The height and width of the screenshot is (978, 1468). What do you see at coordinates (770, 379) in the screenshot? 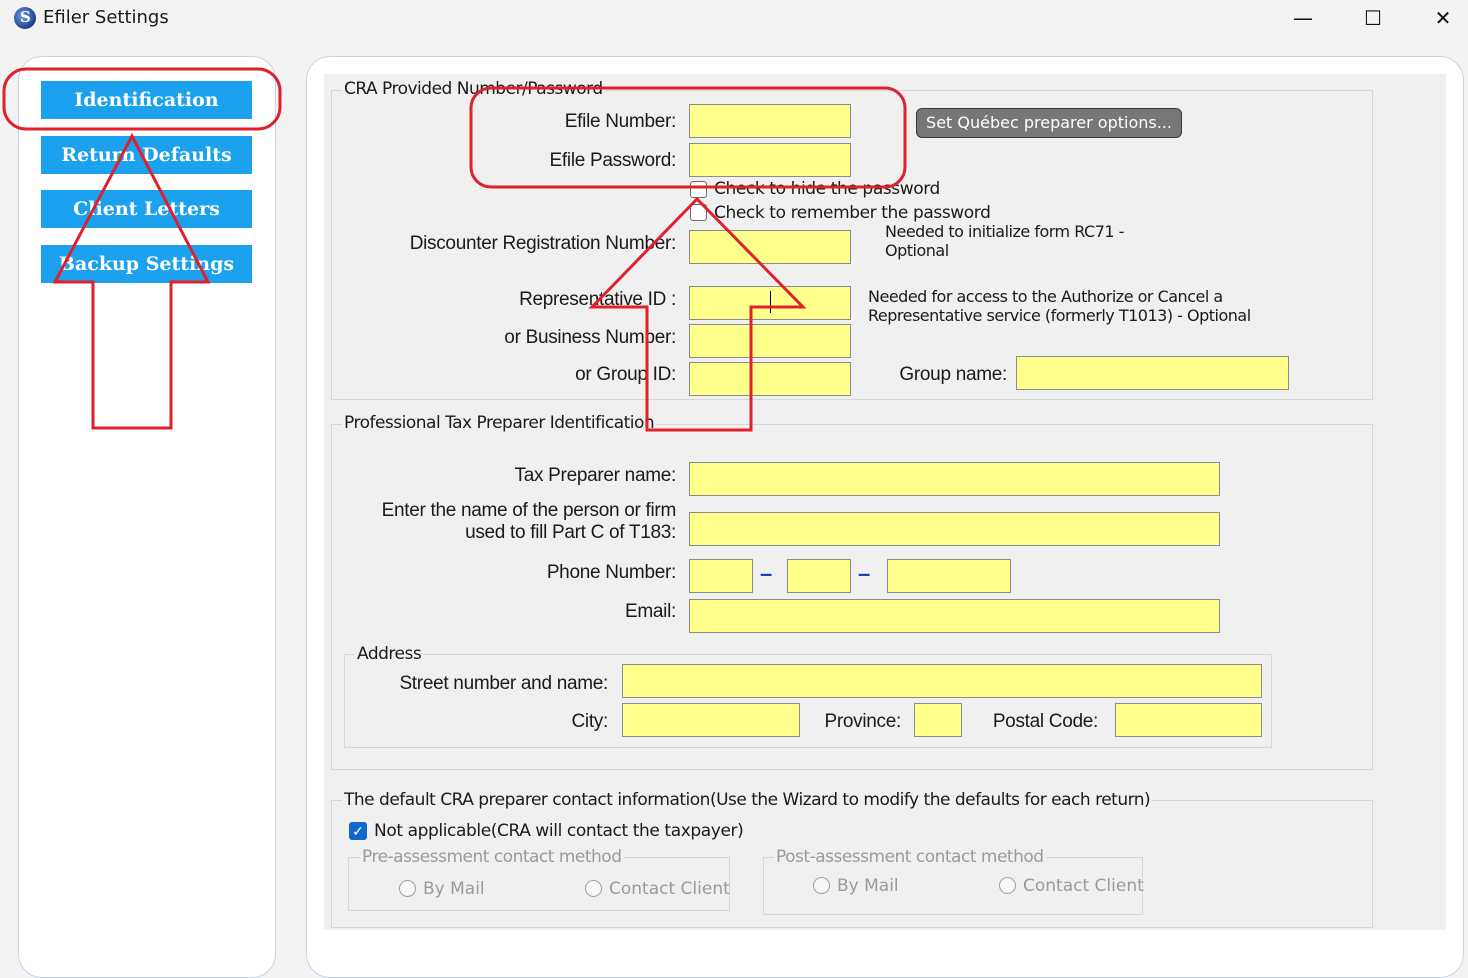
I see `group-id-input` at bounding box center [770, 379].